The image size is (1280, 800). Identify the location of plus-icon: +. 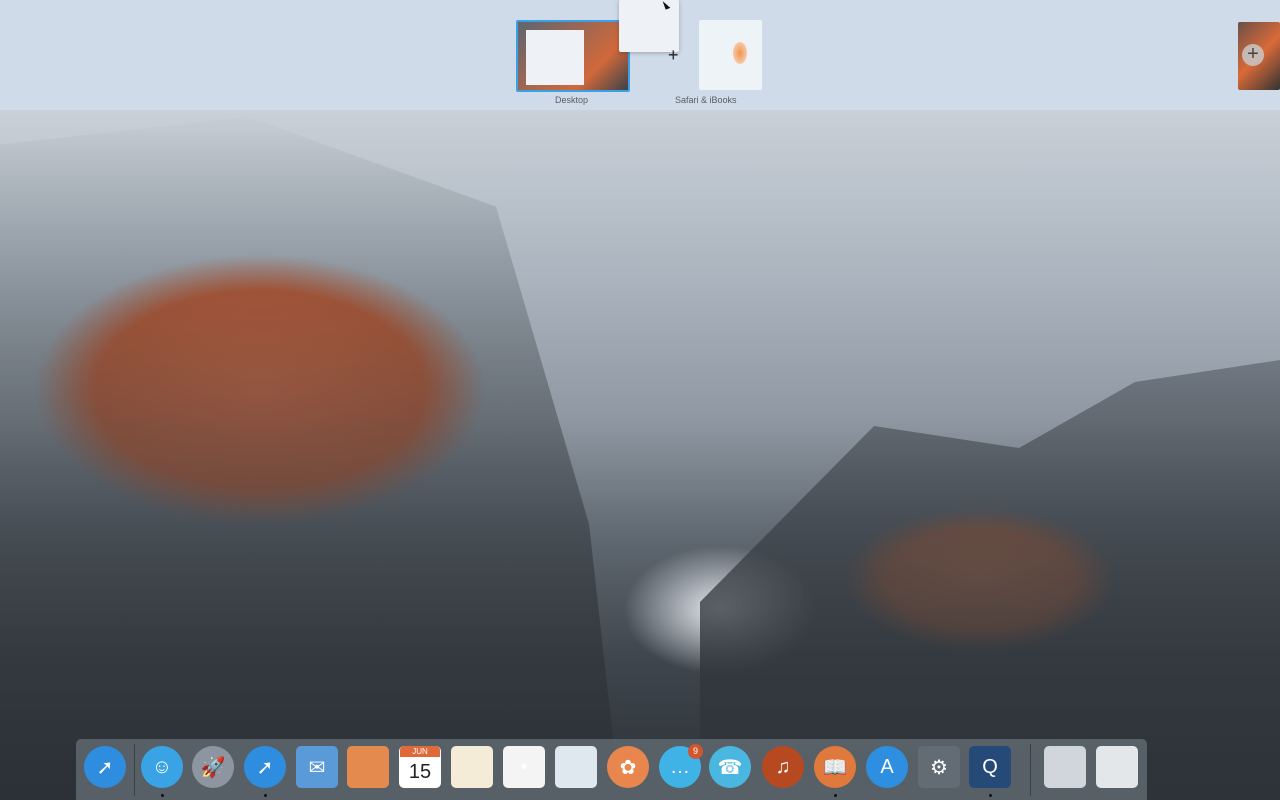
(1253, 55).